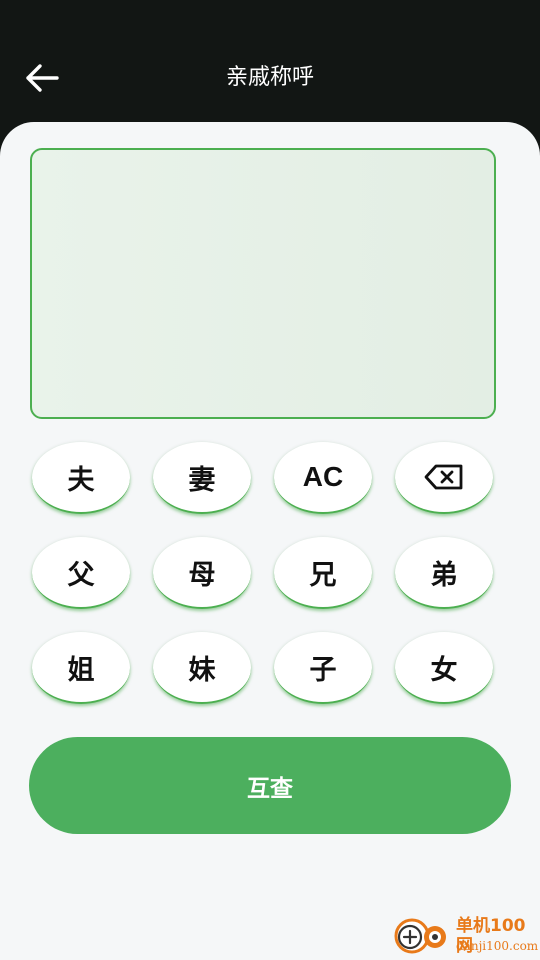 Image resolution: width=540 pixels, height=960 pixels. I want to click on backspace-icon, so click(443, 477).